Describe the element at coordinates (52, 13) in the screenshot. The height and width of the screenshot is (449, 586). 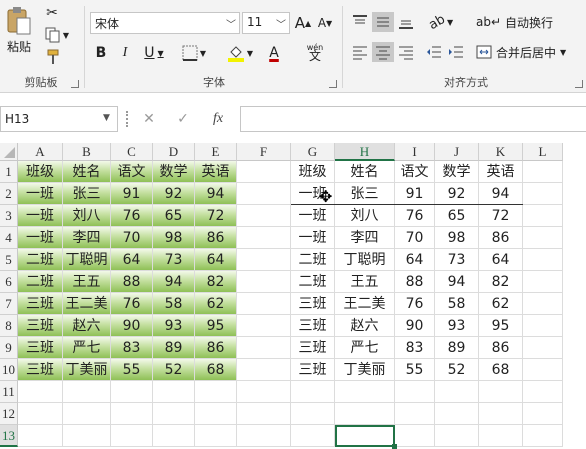
I see `cut-button: ✂` at that location.